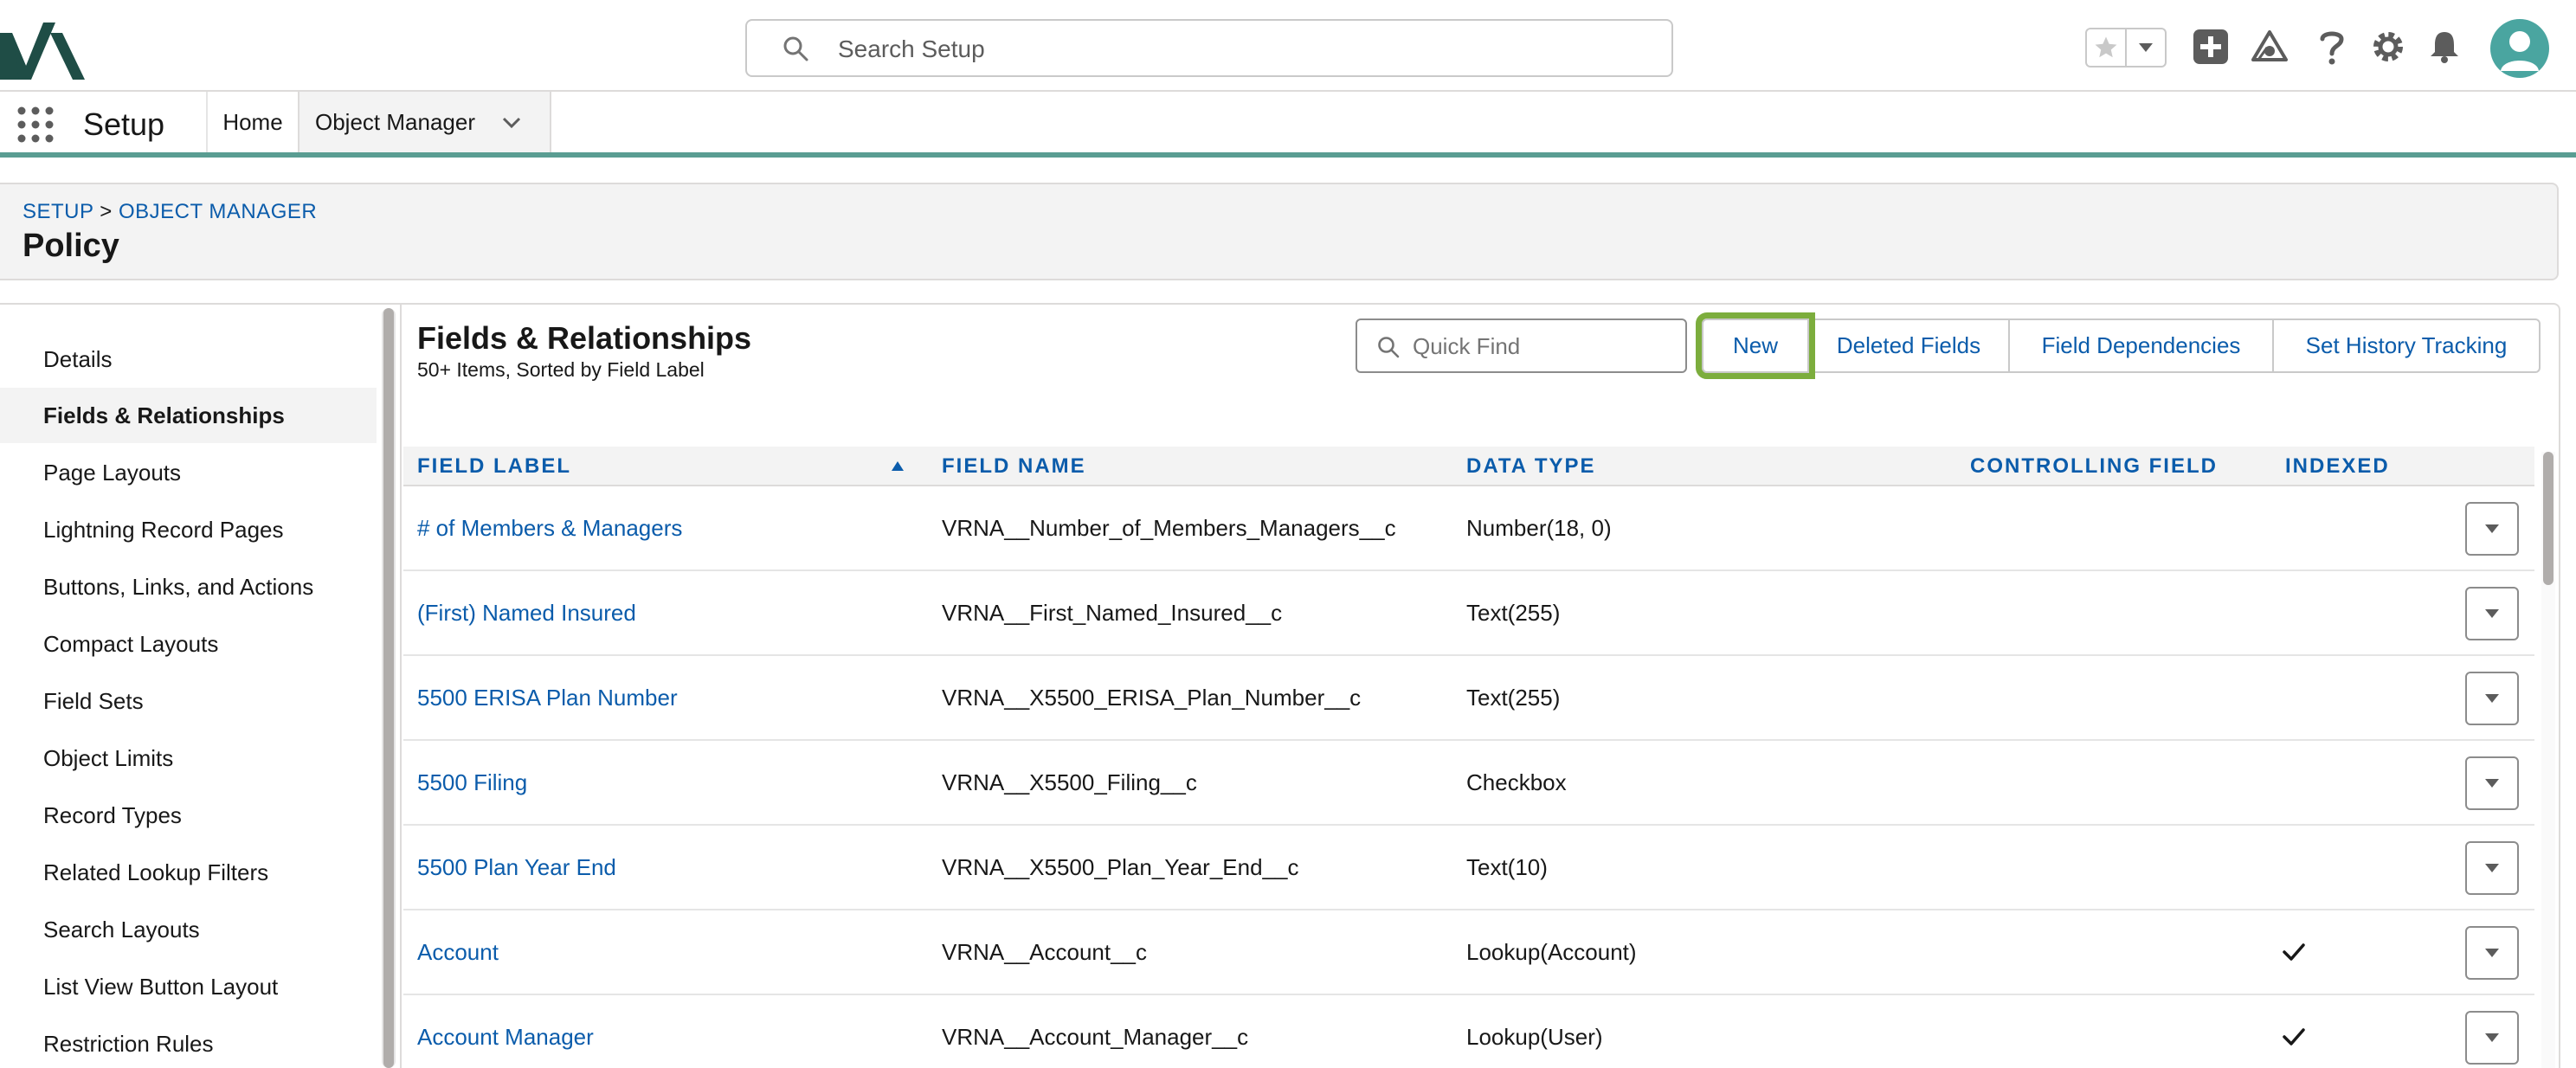 Image resolution: width=2576 pixels, height=1068 pixels. What do you see at coordinates (2406, 345) in the screenshot?
I see `set-history-tracking-button: Set History Tracking` at bounding box center [2406, 345].